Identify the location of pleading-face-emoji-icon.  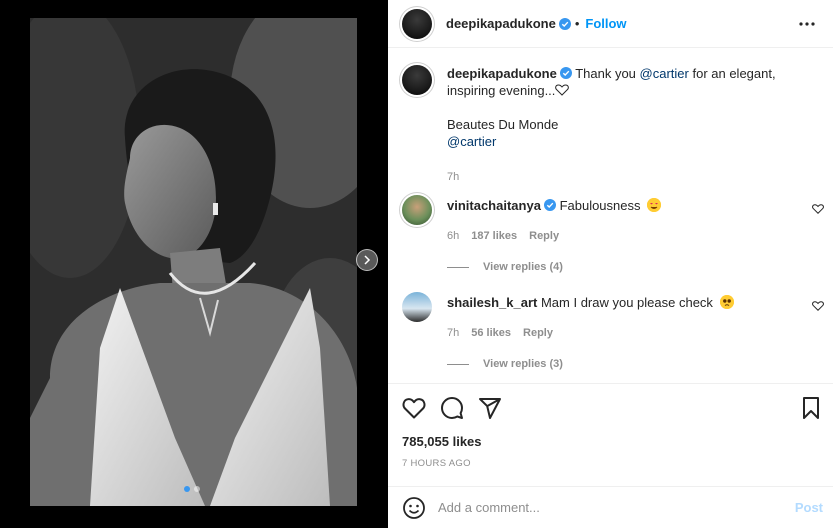
(726, 302).